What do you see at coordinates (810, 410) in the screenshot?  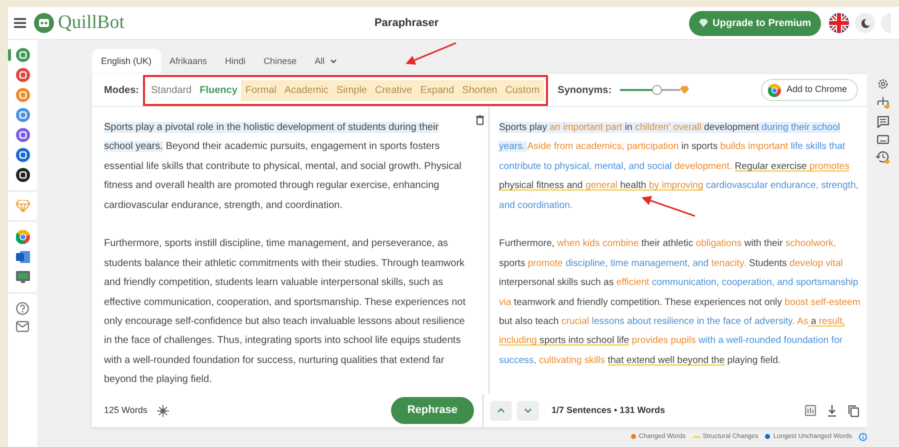 I see `chart-icon` at bounding box center [810, 410].